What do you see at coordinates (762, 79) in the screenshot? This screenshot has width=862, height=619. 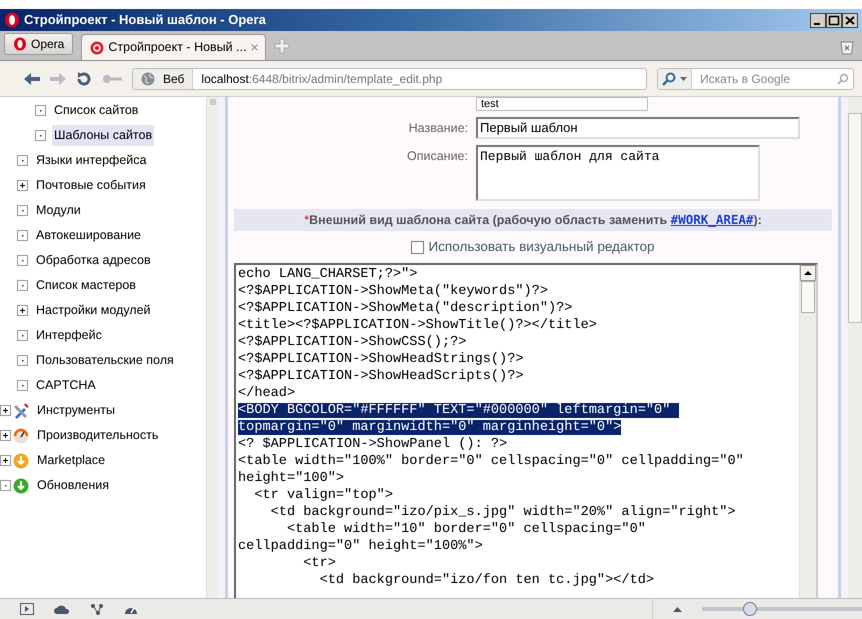 I see `search-input: Искать в Google` at bounding box center [762, 79].